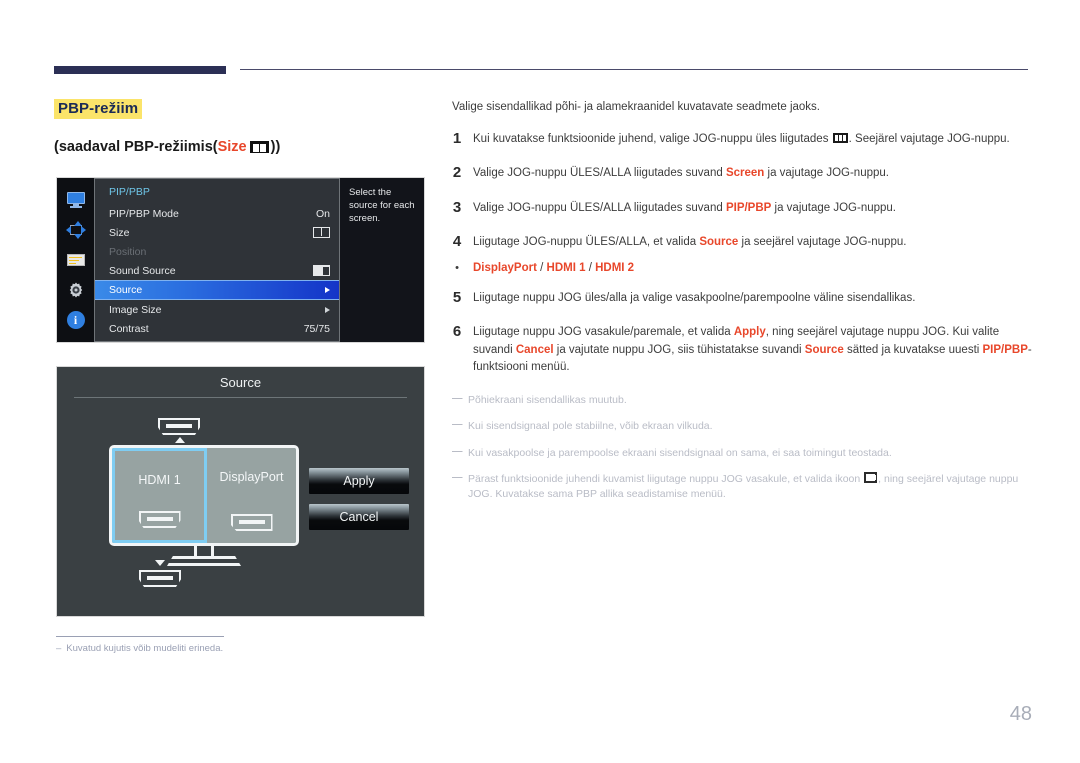 Image resolution: width=1080 pixels, height=763 pixels. Describe the element at coordinates (457, 332) in the screenshot. I see `step-number: 6` at that location.